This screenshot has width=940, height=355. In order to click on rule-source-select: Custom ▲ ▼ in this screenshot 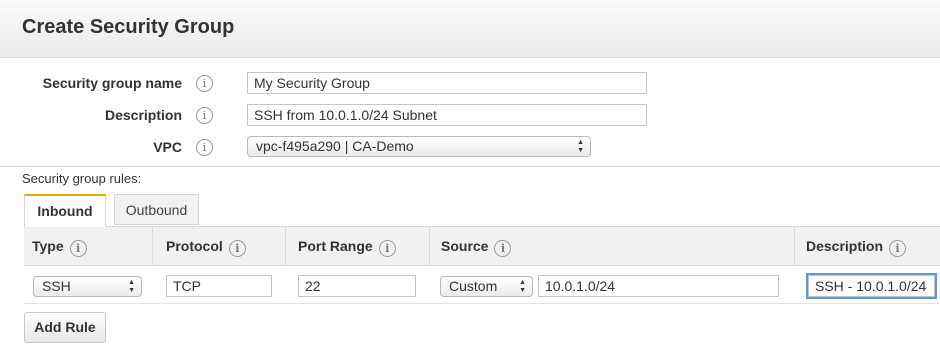, I will do `click(486, 286)`.